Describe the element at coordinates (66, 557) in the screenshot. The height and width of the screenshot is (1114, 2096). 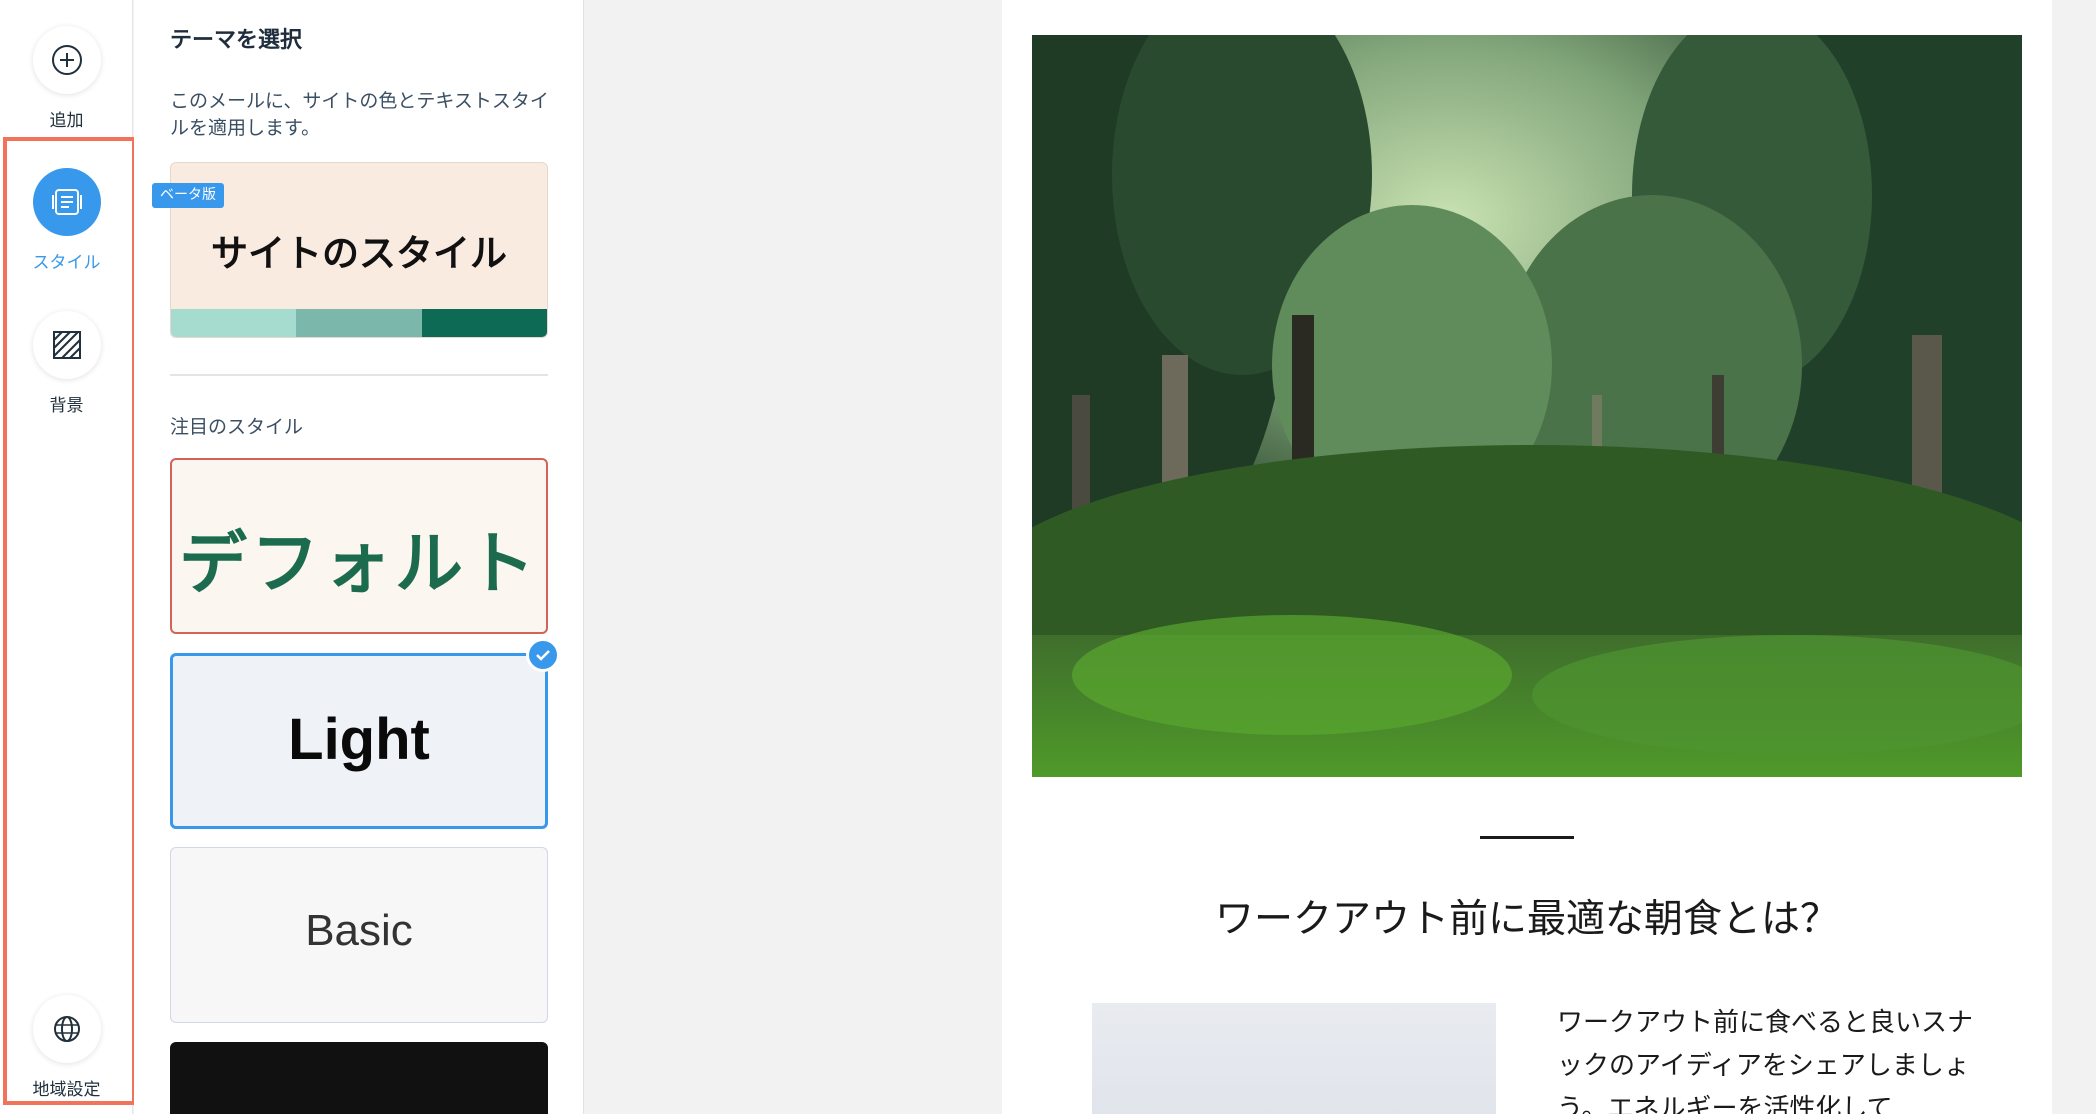
I see `left-rail: 追加 スタイル 背景 地域設定` at that location.